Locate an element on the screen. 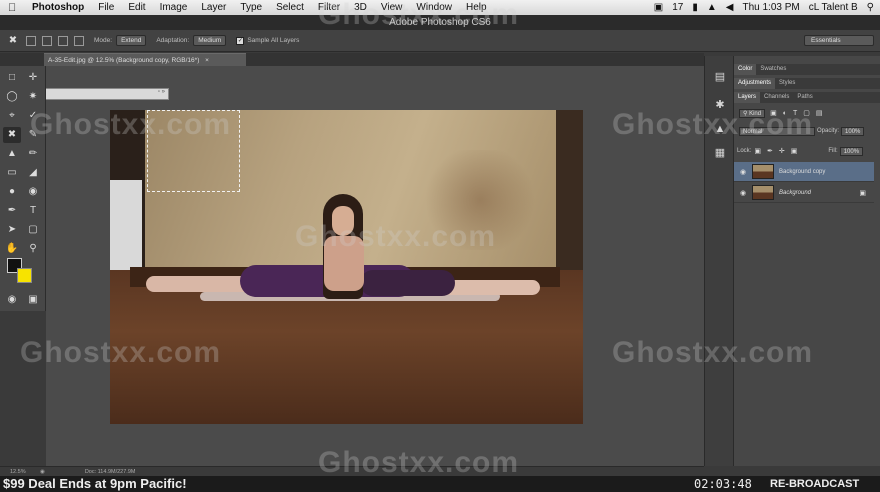 This screenshot has width=880, height=492. floating-info-panel: ▫ » is located at coordinates (100, 94).